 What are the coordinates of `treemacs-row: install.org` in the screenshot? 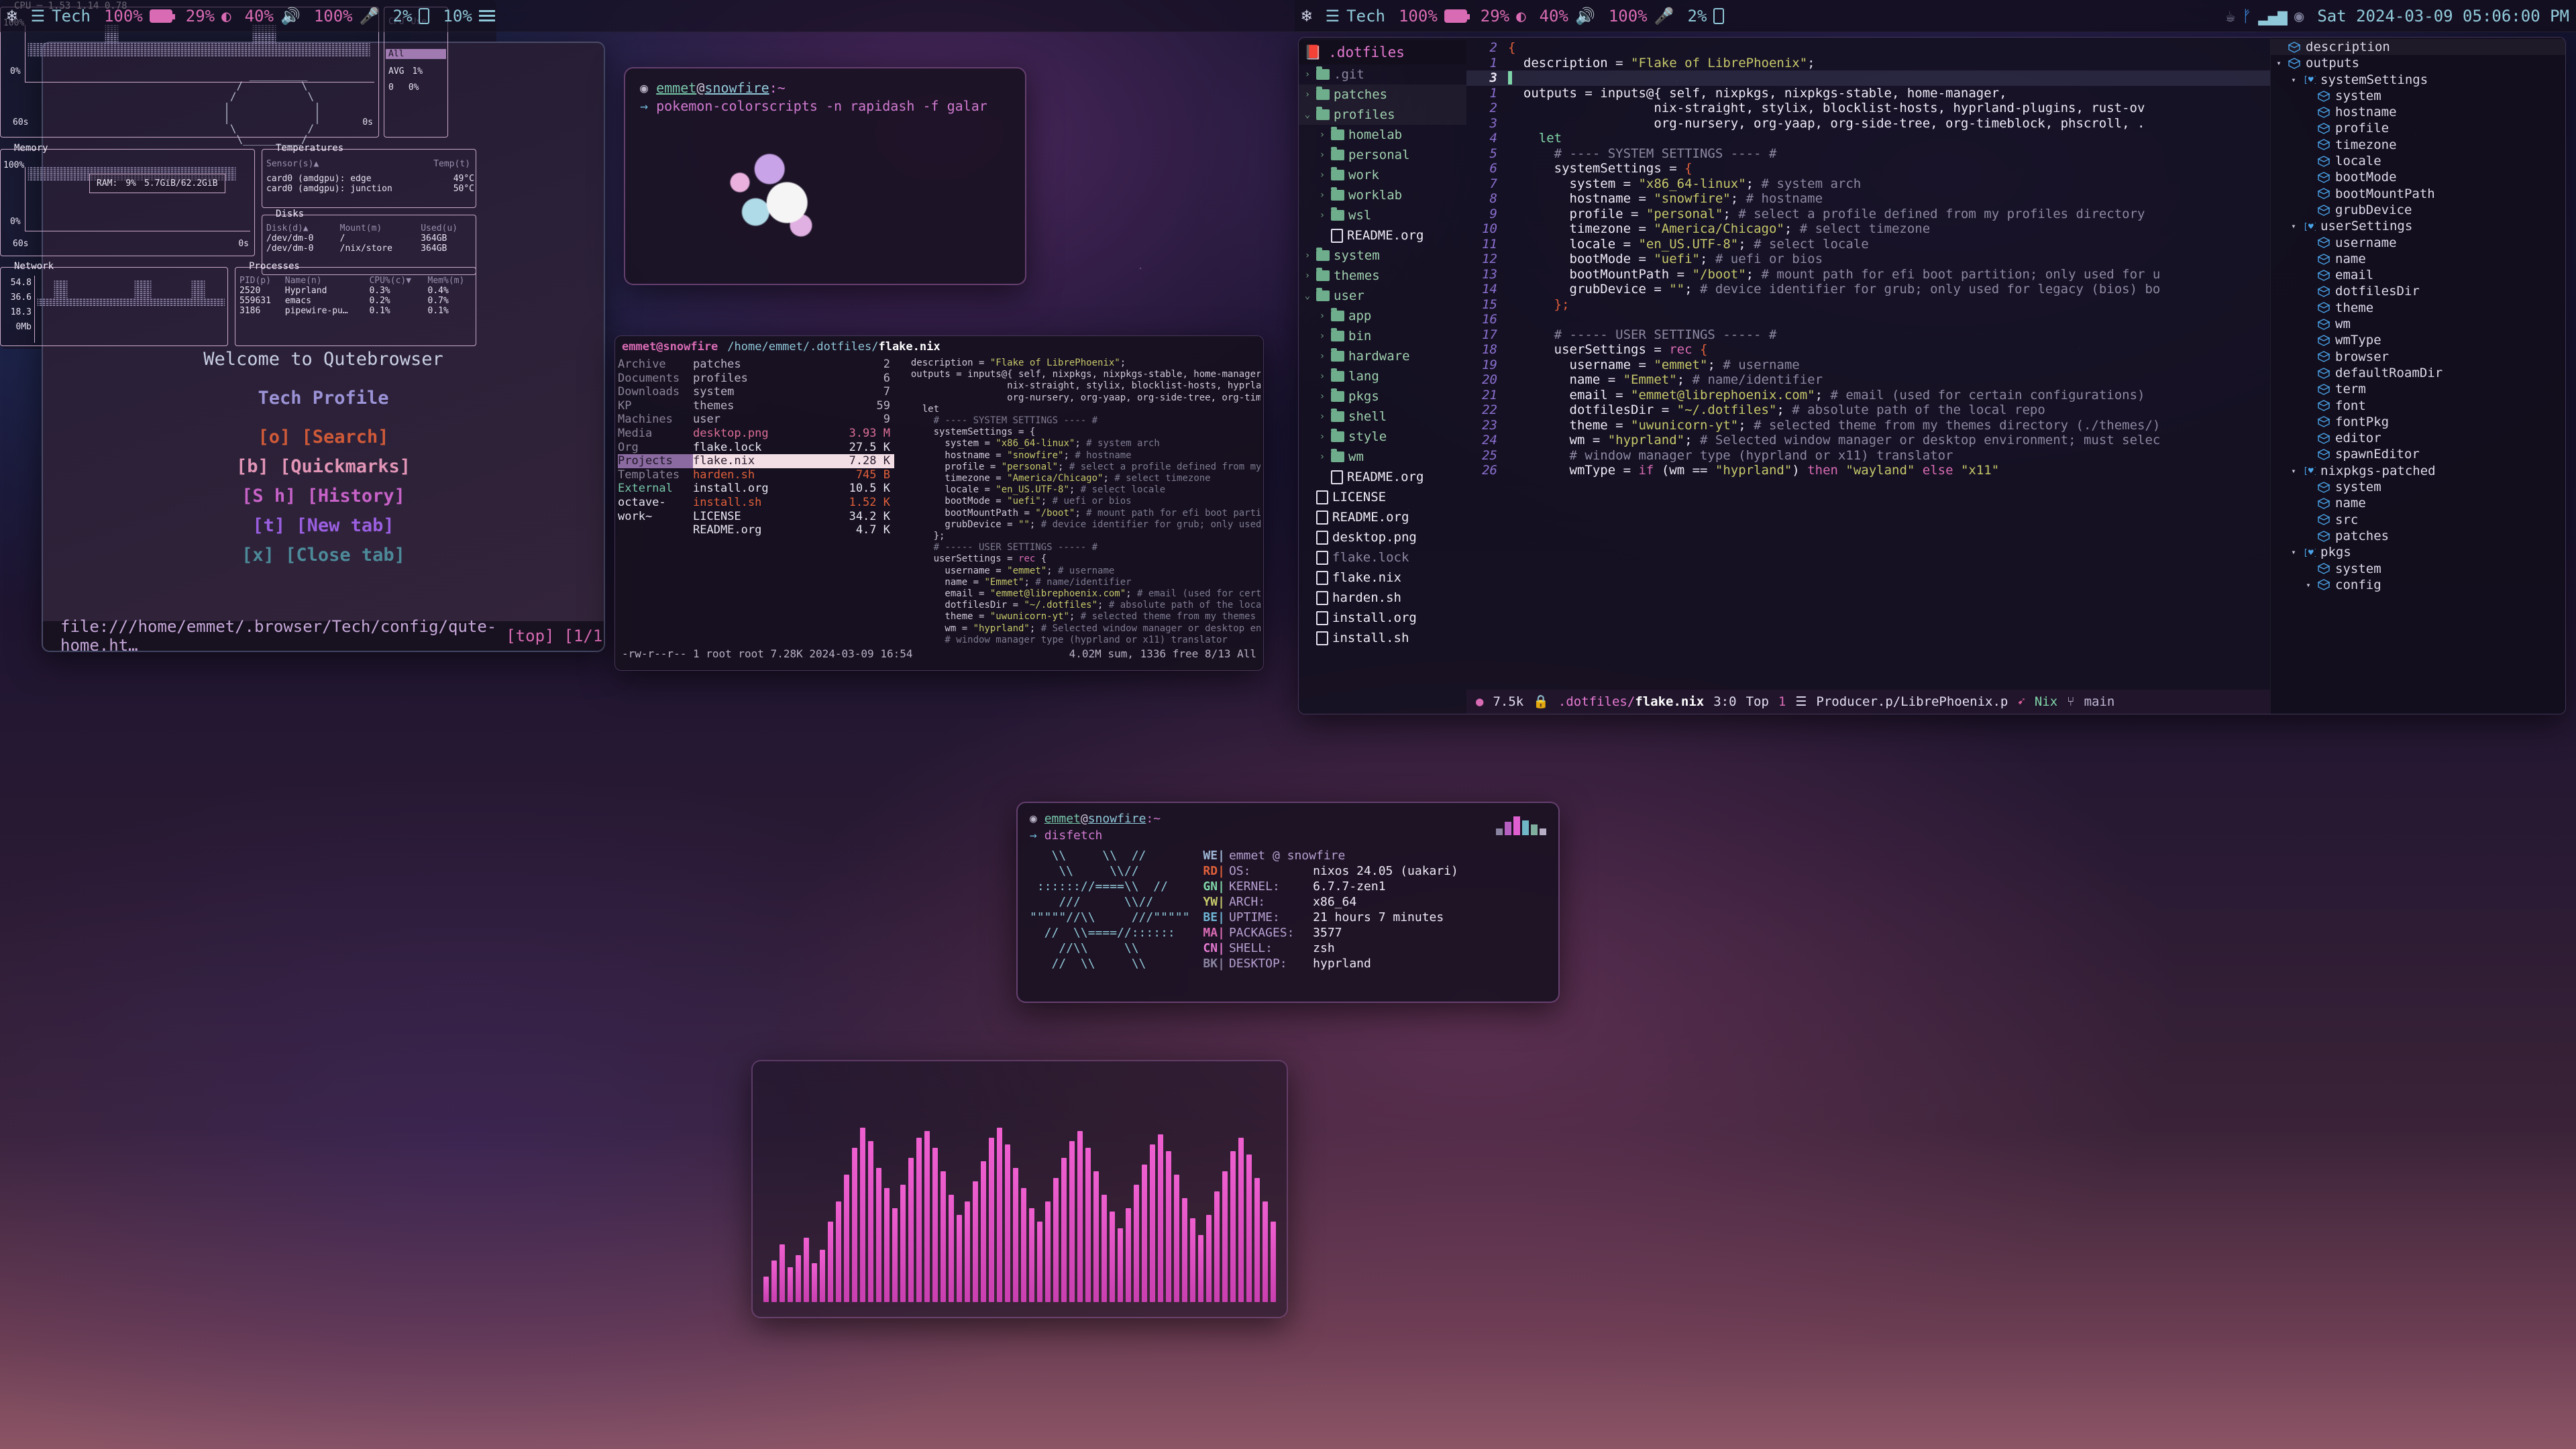 It's located at (1382, 618).